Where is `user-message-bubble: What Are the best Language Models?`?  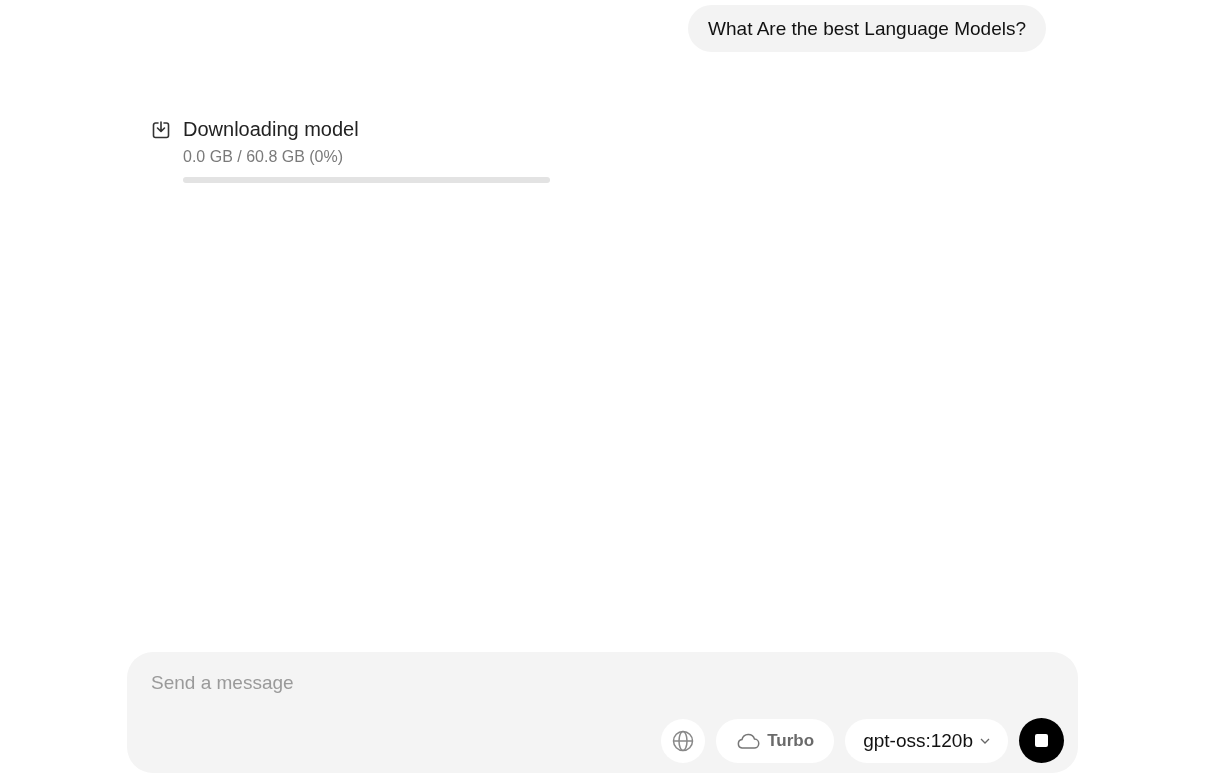 user-message-bubble: What Are the best Language Models? is located at coordinates (867, 28).